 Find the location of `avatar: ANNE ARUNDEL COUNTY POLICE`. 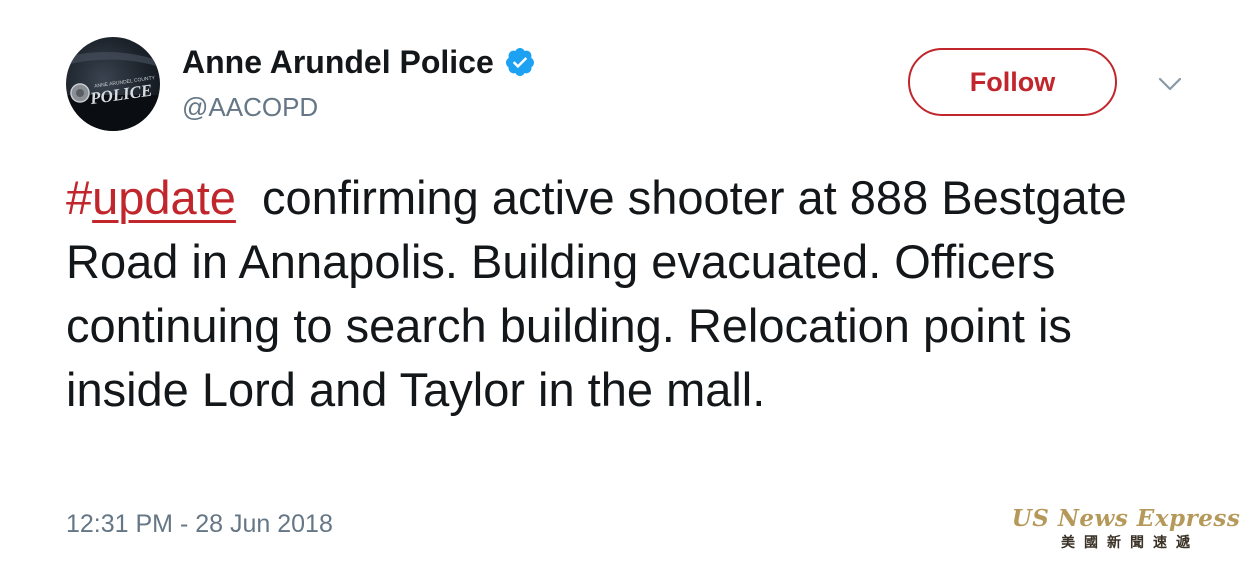

avatar: ANNE ARUNDEL COUNTY POLICE is located at coordinates (113, 84).